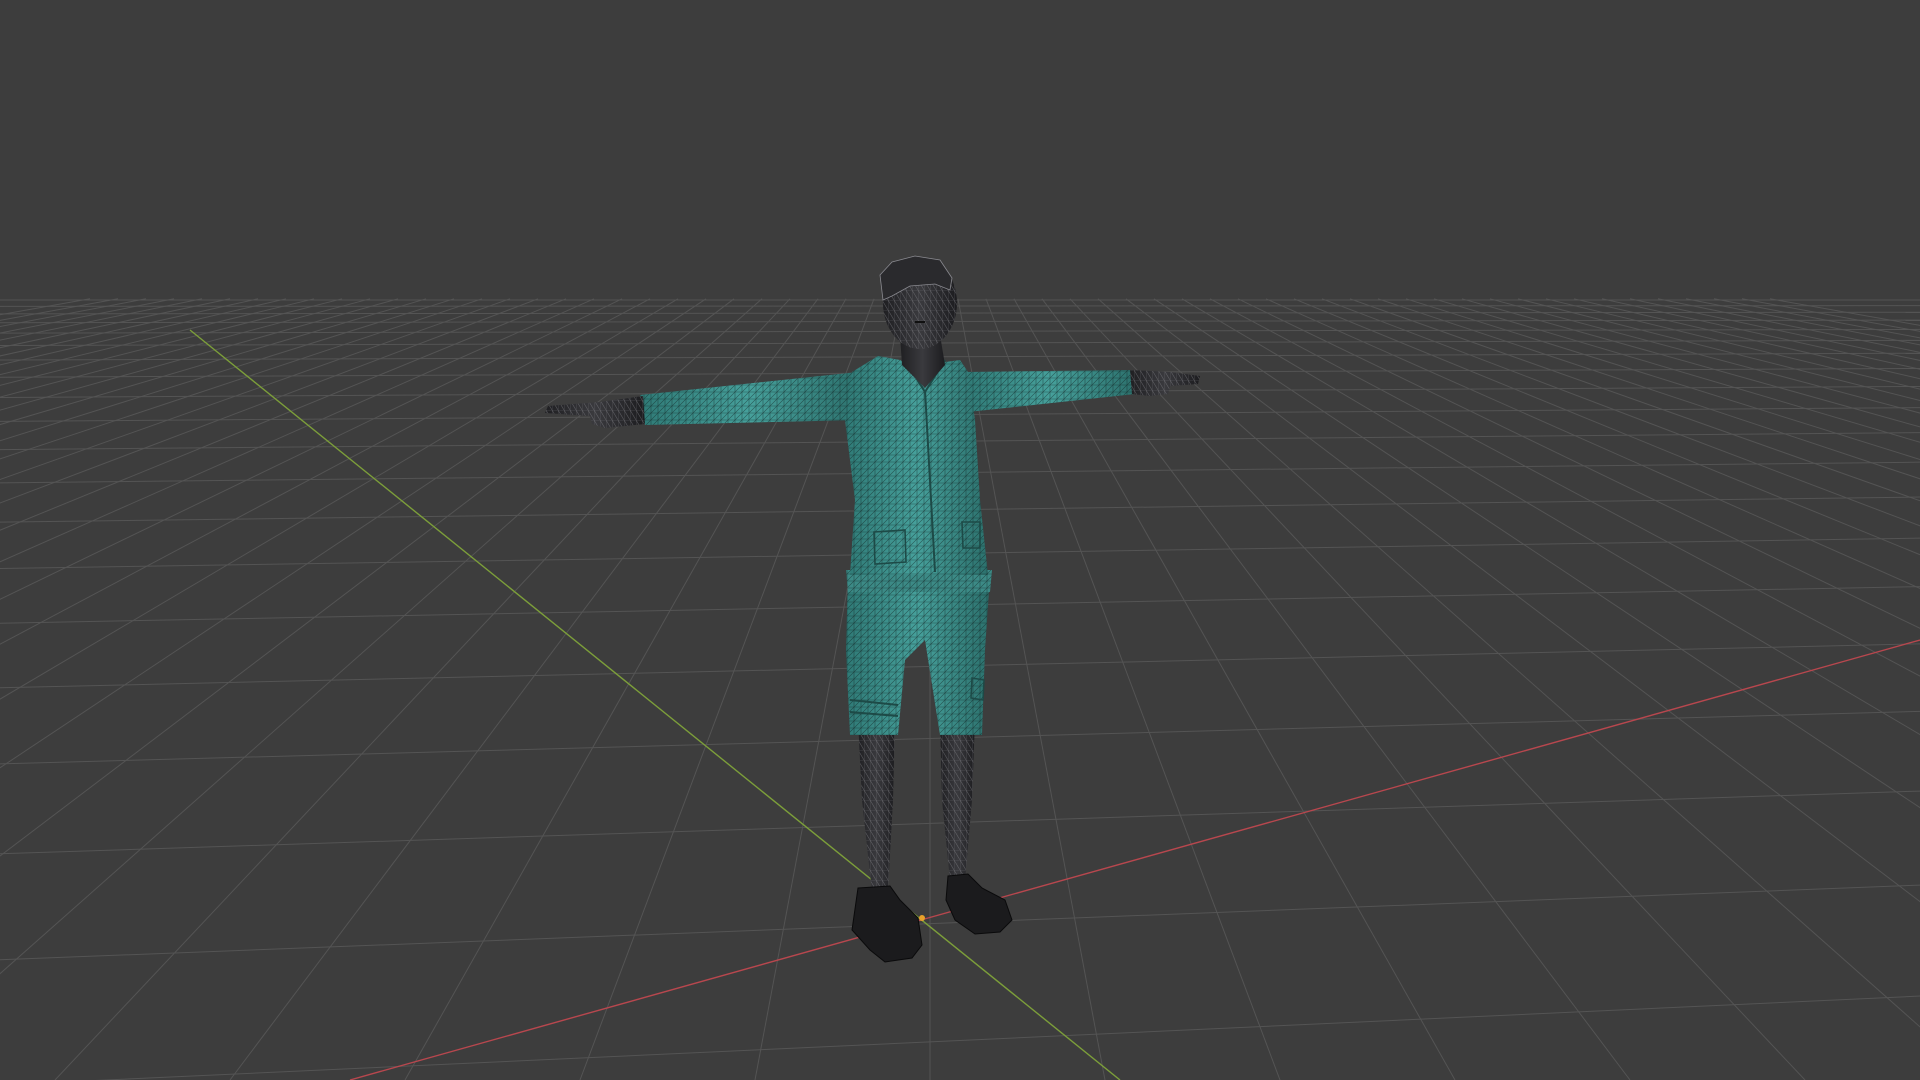  What do you see at coordinates (918, 655) in the screenshot?
I see `shorts` at bounding box center [918, 655].